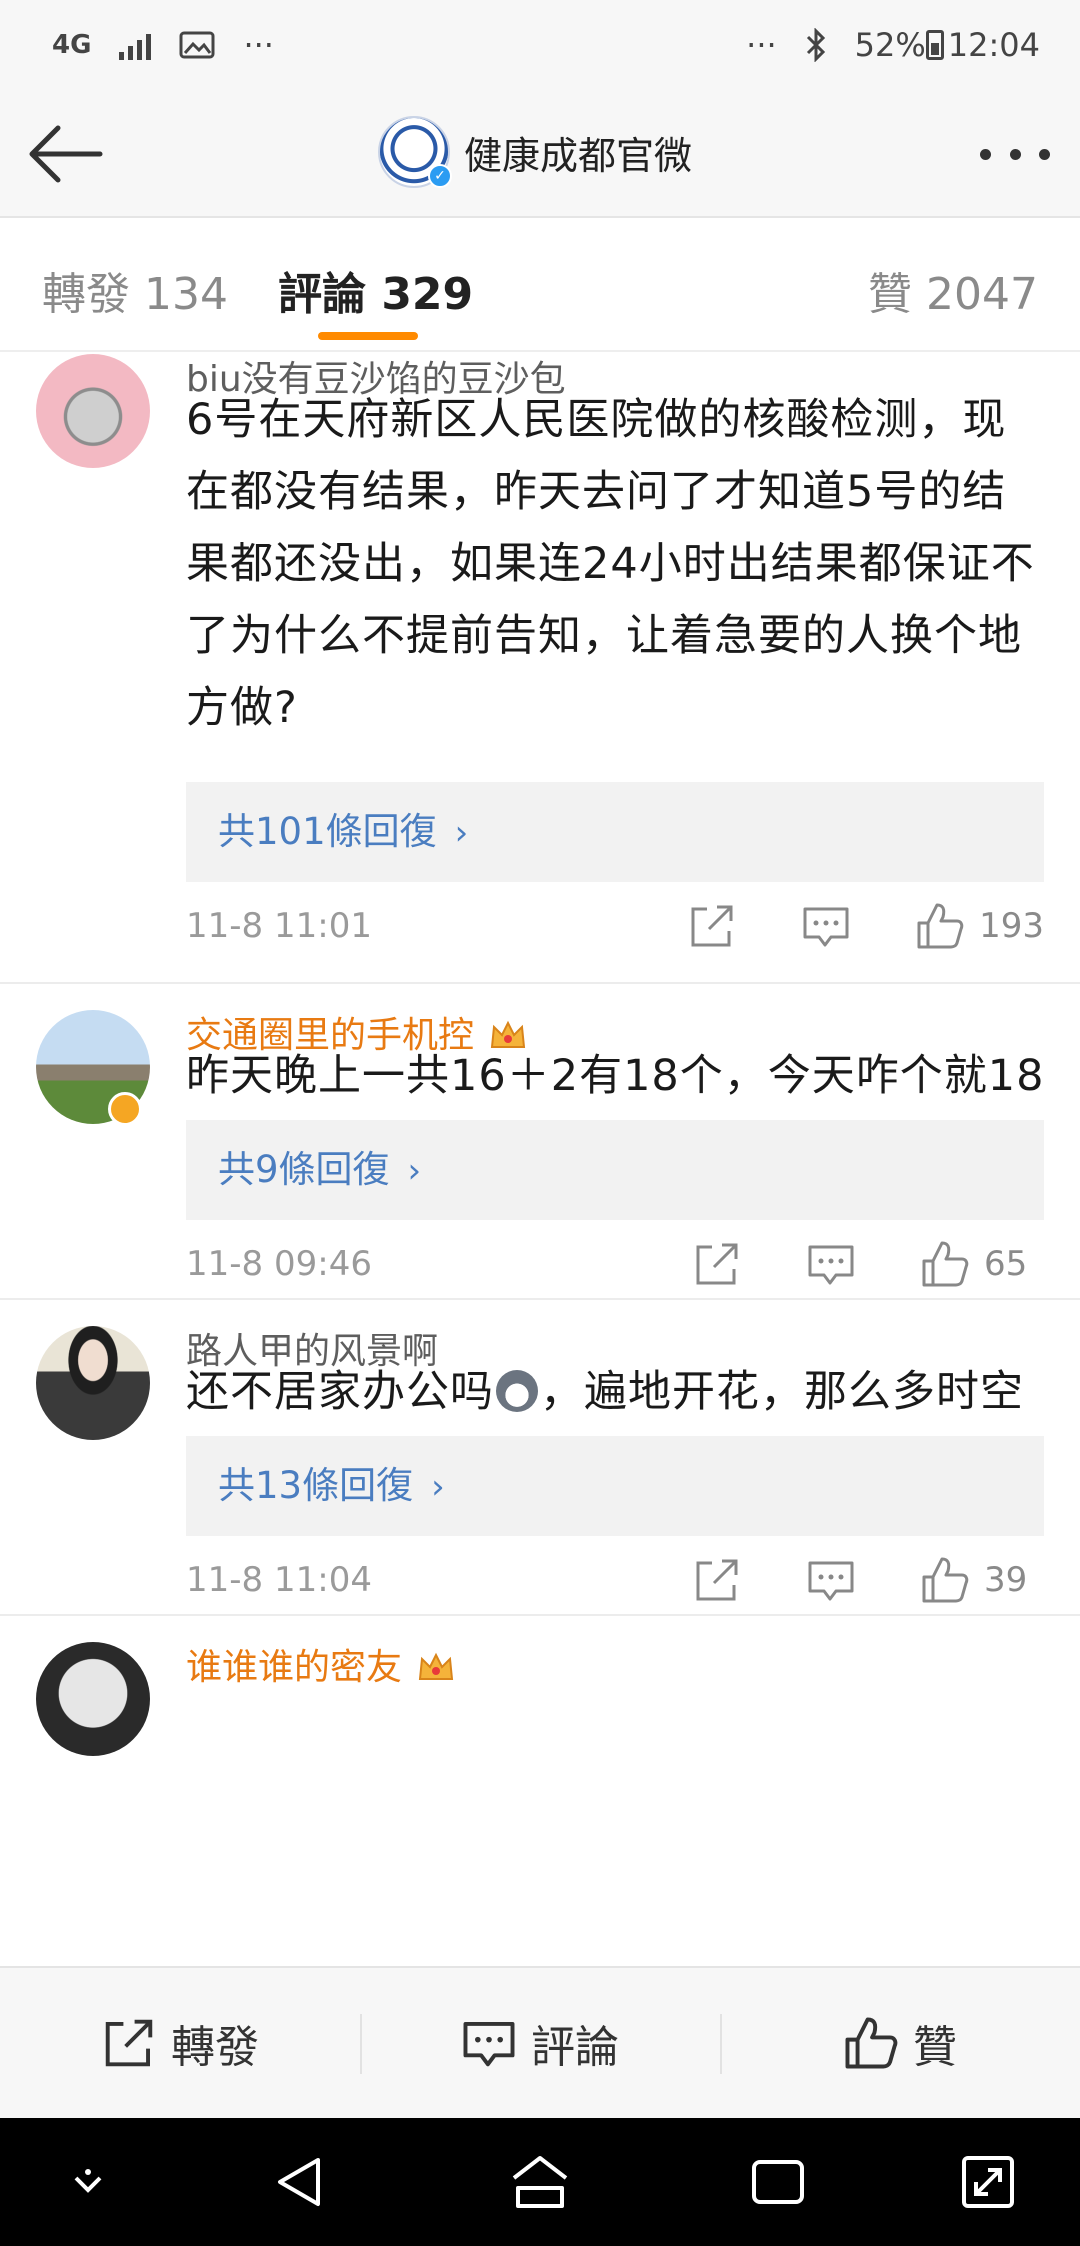  I want to click on app-header: ✓ 健康成都官微, so click(540, 154).